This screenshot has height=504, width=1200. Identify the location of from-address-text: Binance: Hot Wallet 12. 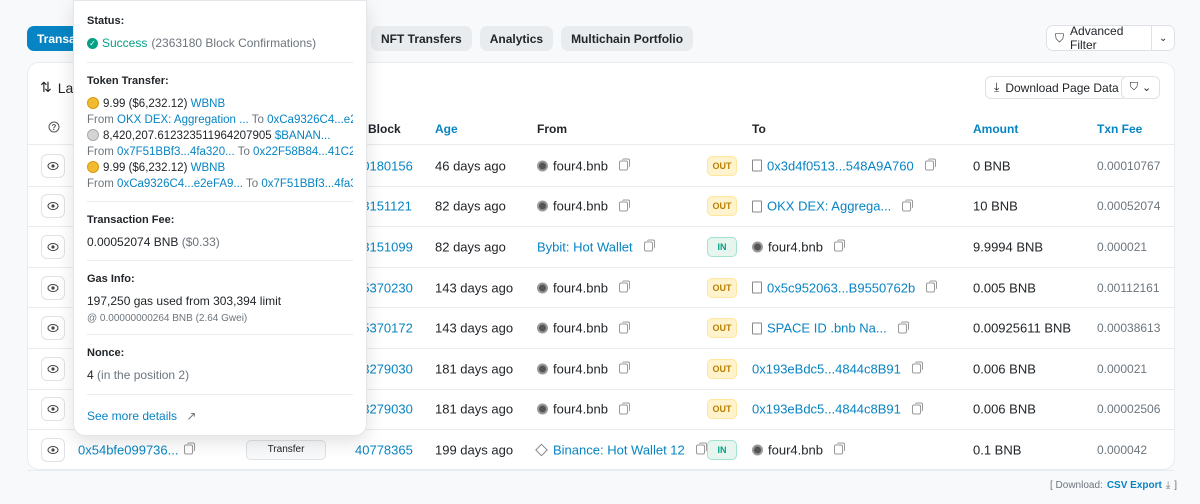
(619, 449).